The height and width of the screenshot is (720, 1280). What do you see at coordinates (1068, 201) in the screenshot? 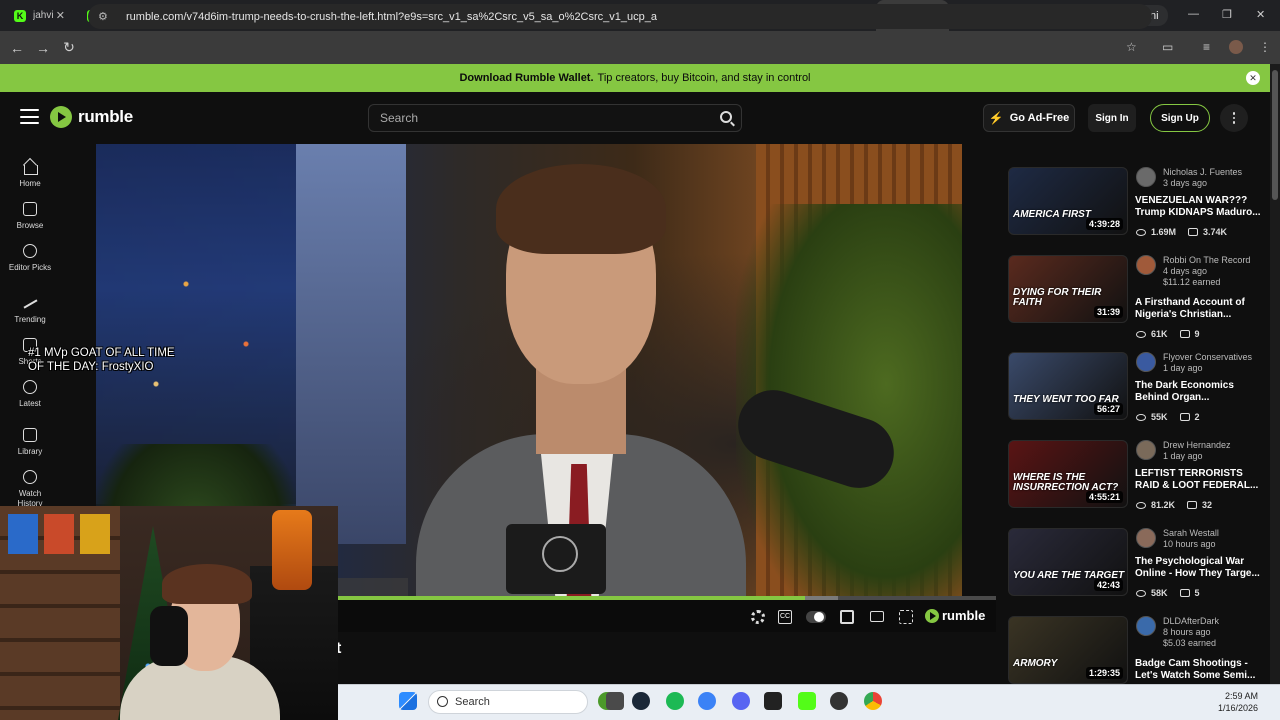
I see `video-thumbnail: AMERICA FIRST 4:39:28` at bounding box center [1068, 201].